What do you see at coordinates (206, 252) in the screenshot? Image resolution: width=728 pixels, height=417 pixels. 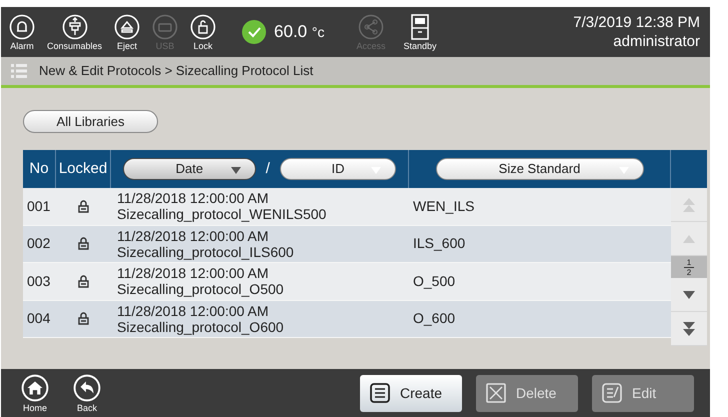 I see `table-cell-text: Sizecalling_protocol_ILS600` at bounding box center [206, 252].